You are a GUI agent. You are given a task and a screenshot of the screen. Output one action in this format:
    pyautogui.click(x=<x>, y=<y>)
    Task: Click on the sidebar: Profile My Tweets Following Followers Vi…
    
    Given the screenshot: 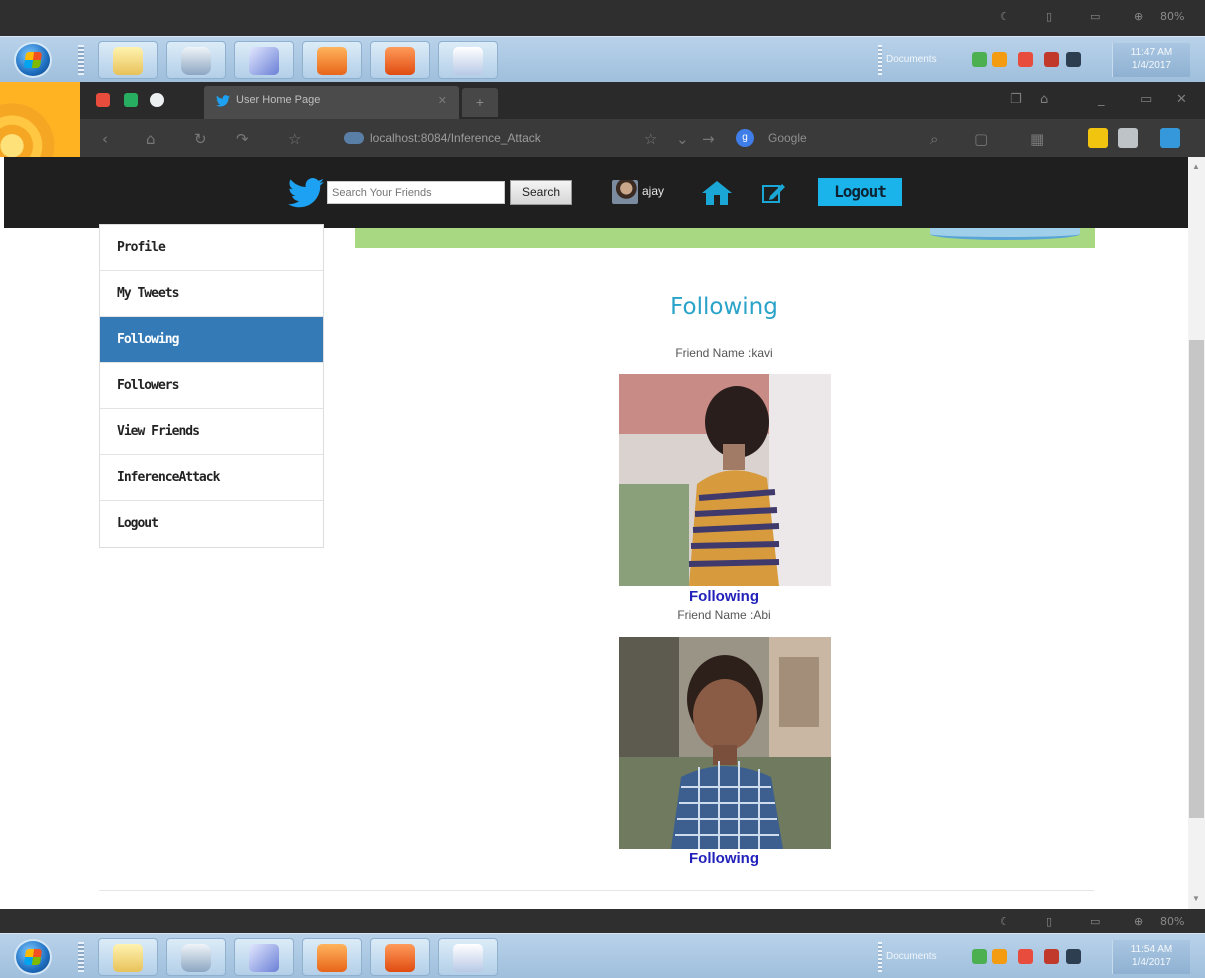 What is the action you would take?
    pyautogui.click(x=211, y=386)
    